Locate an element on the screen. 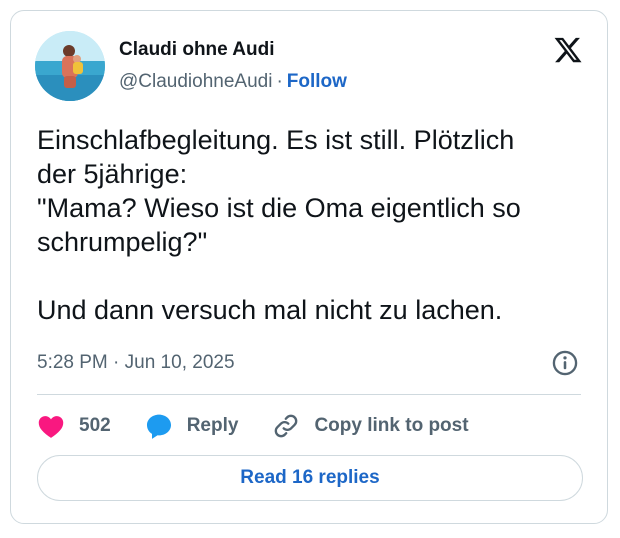  tweet-timestamp: 5:28 PM · Jun 10, 2025 is located at coordinates (136, 363).